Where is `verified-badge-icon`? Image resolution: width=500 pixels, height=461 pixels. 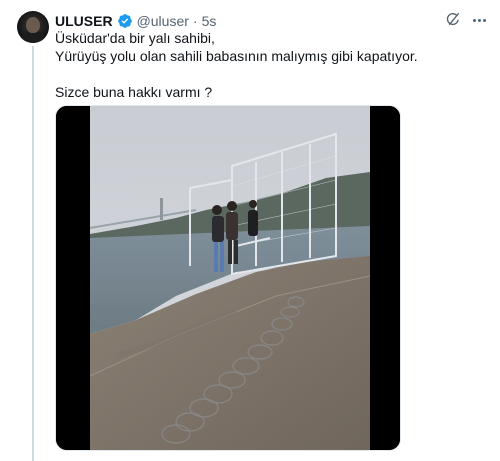 verified-badge-icon is located at coordinates (124, 21).